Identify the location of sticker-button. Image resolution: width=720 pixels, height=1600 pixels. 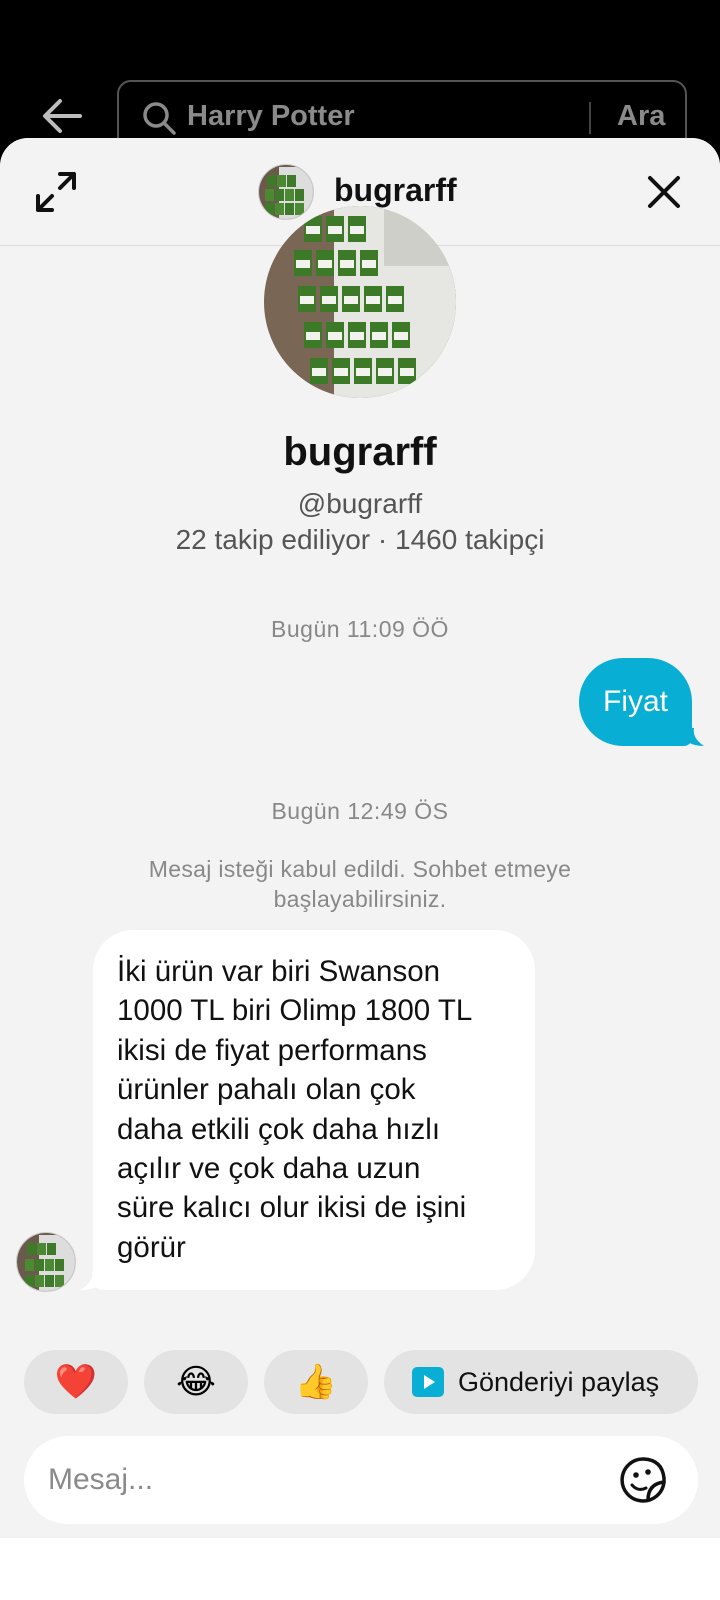
(644, 1480).